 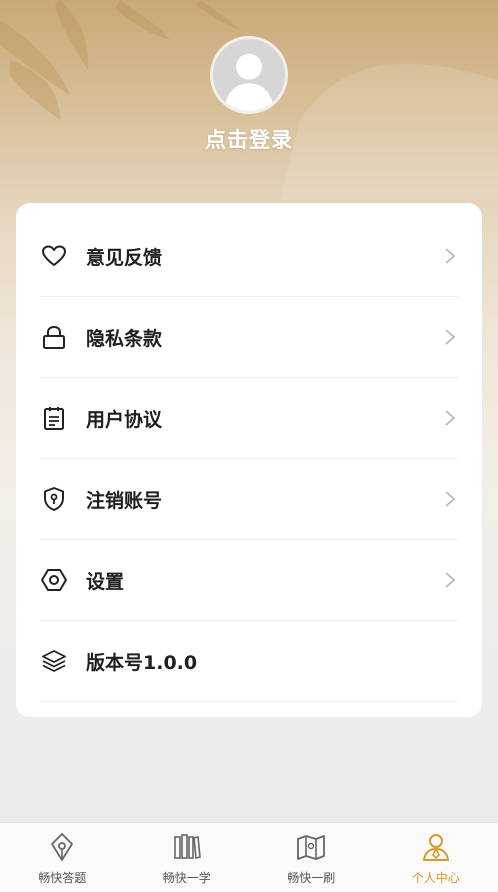 I want to click on menu-item-version: 版本号1.0.0, so click(x=249, y=661).